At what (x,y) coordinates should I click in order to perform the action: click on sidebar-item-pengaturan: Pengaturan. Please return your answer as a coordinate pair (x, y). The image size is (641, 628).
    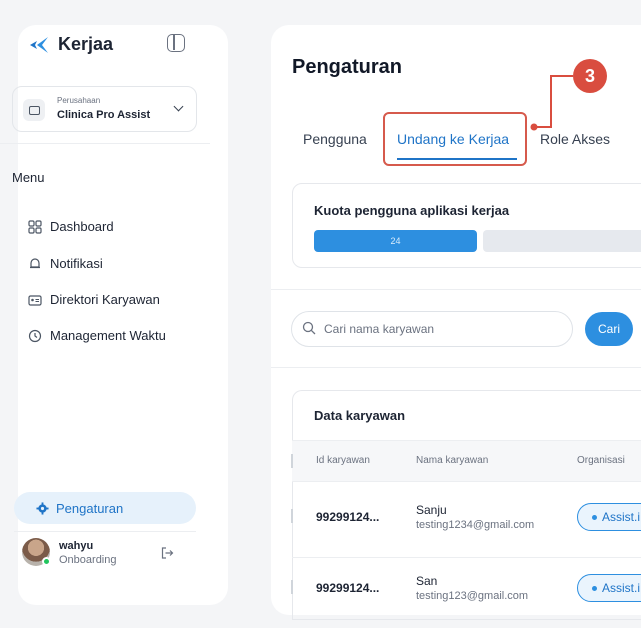
    Looking at the image, I should click on (105, 508).